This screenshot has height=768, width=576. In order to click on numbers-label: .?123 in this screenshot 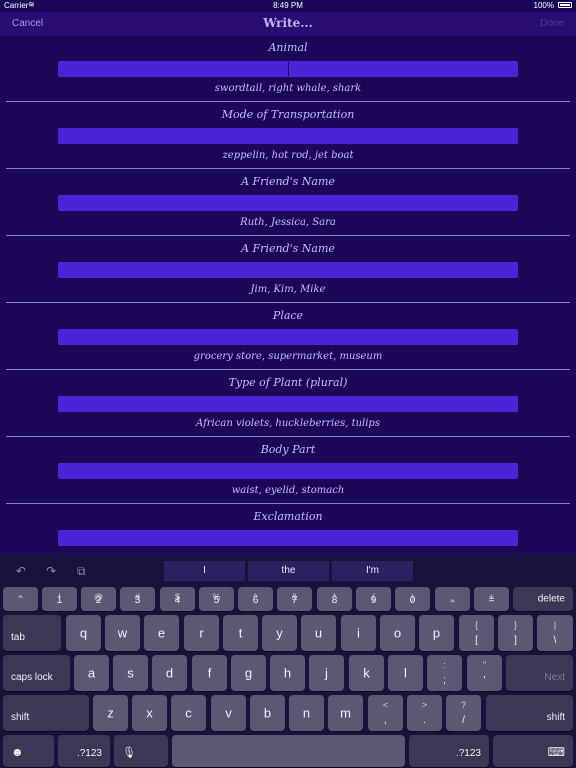, I will do `click(89, 753)`.